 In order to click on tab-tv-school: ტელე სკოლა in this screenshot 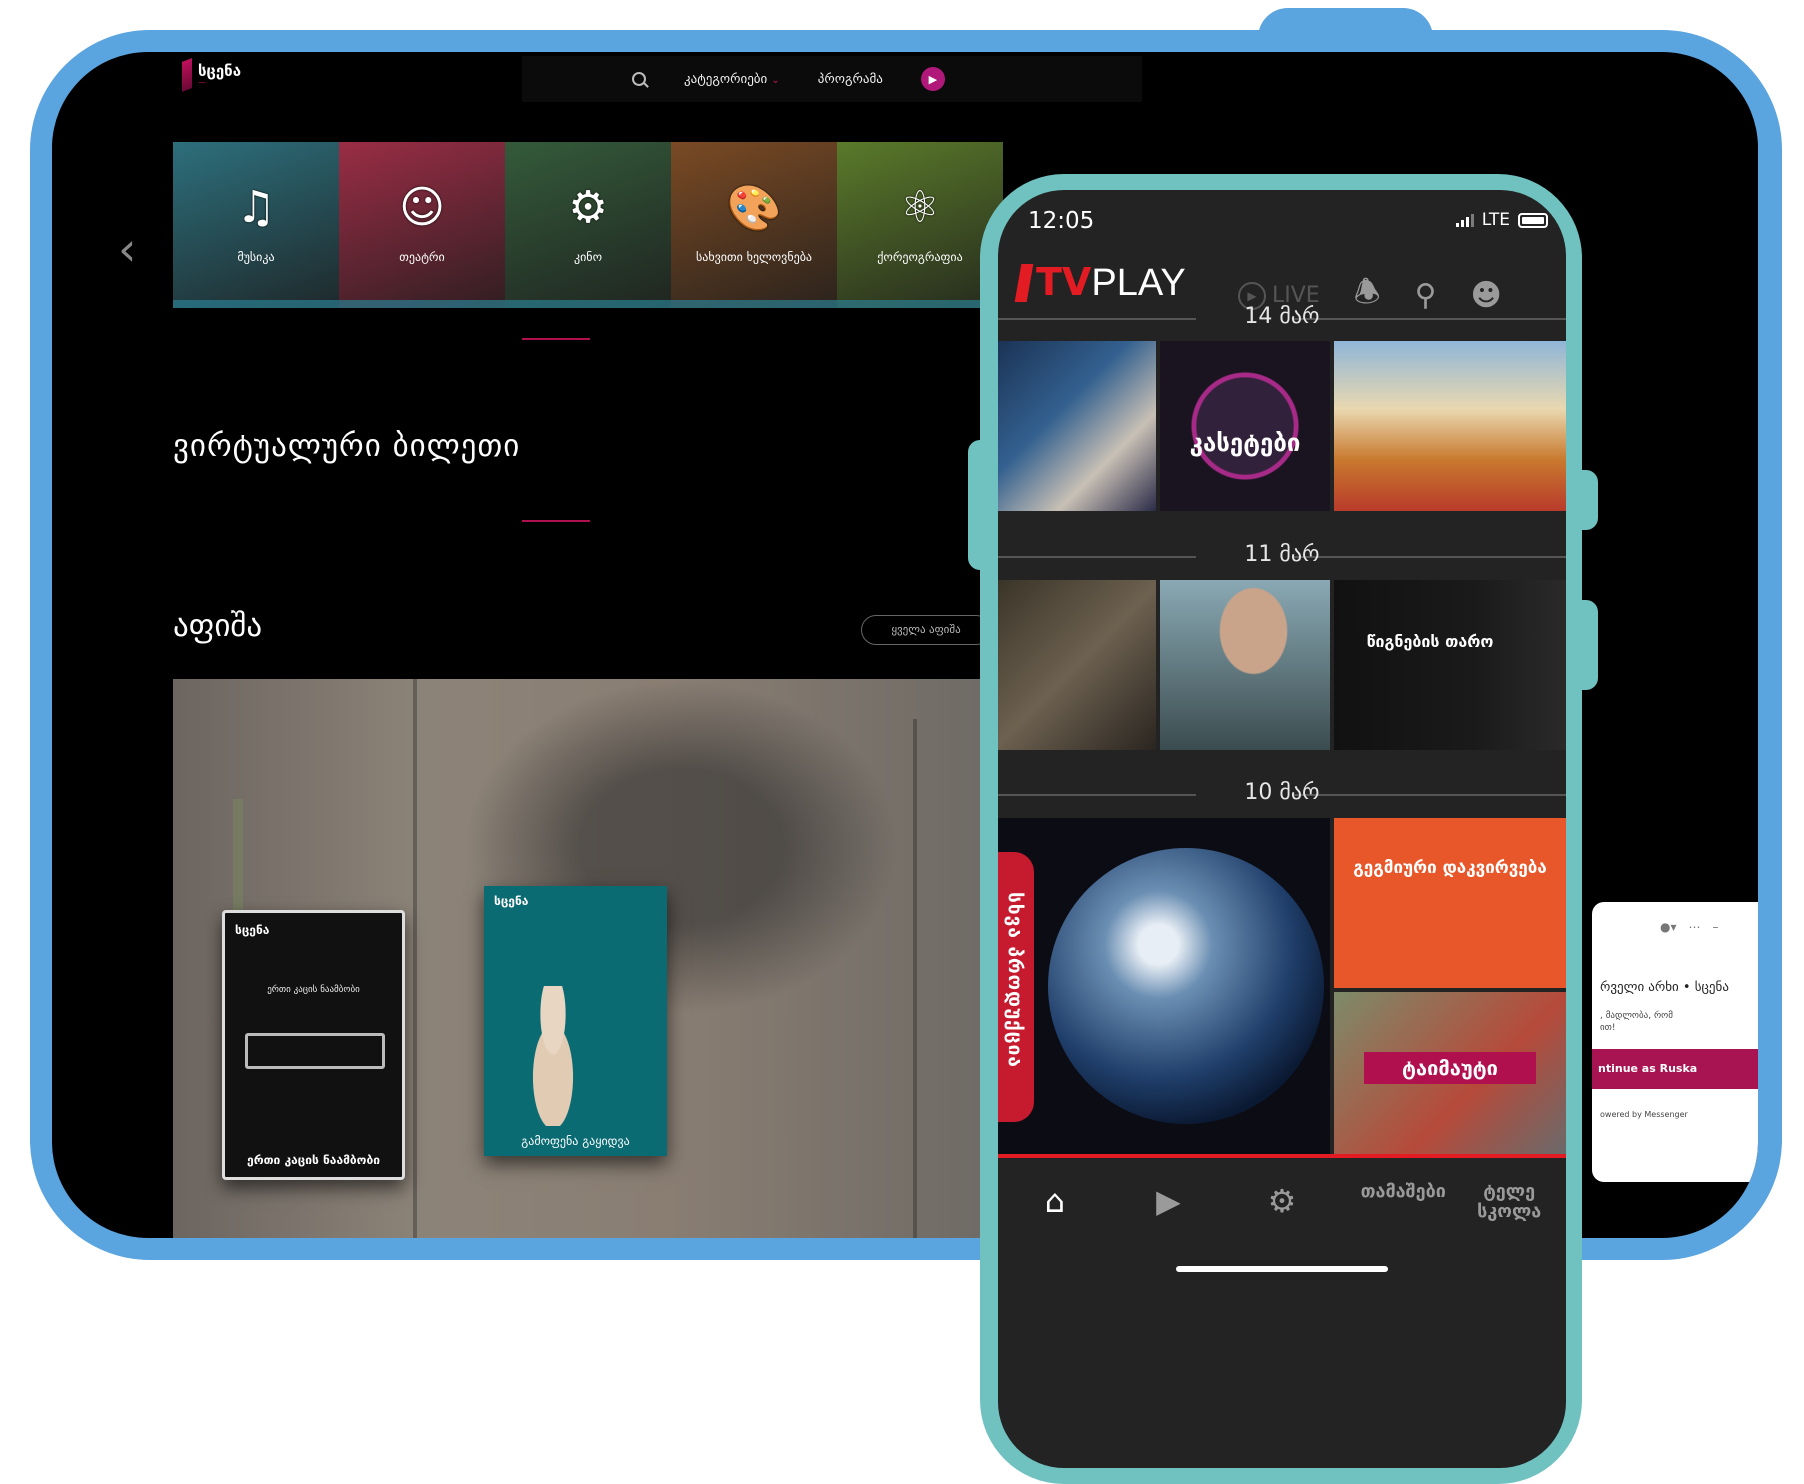, I will do `click(1509, 1202)`.